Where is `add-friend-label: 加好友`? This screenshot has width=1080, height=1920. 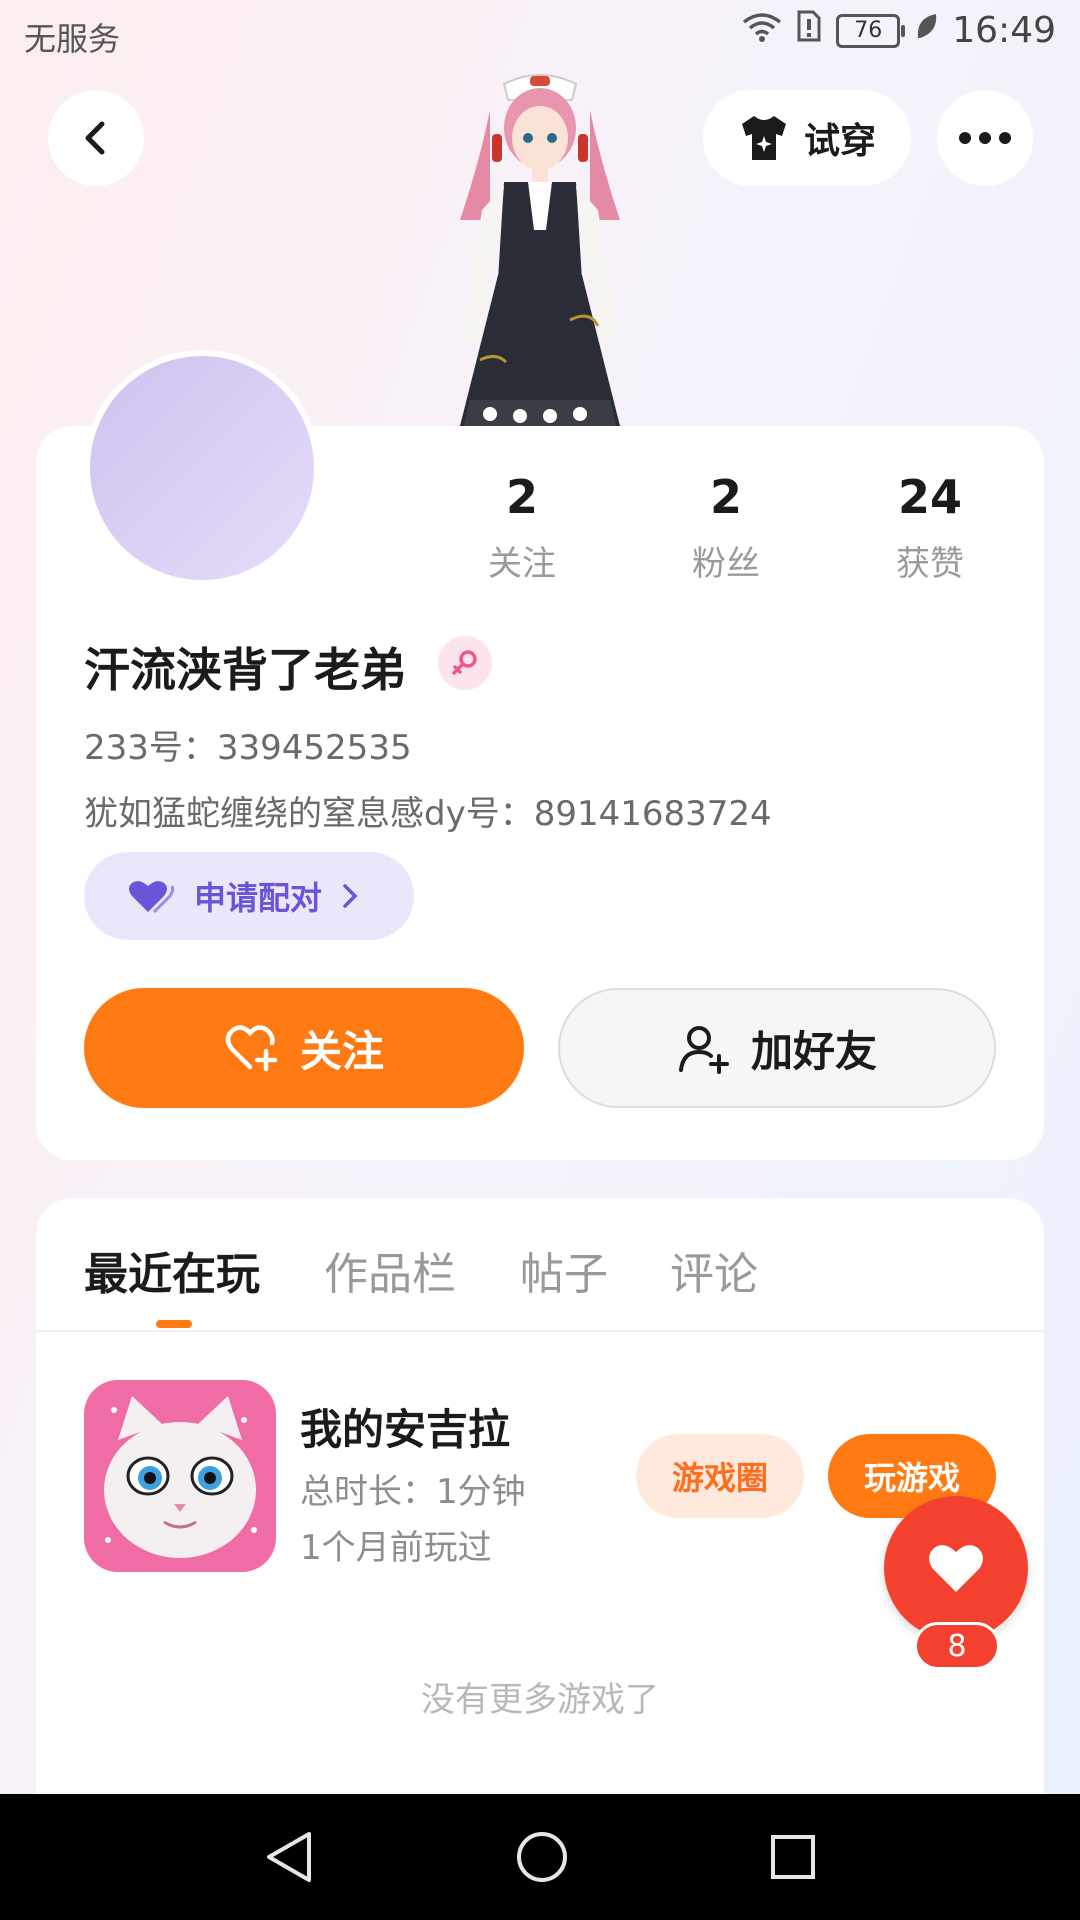 add-friend-label: 加好友 is located at coordinates (813, 1051).